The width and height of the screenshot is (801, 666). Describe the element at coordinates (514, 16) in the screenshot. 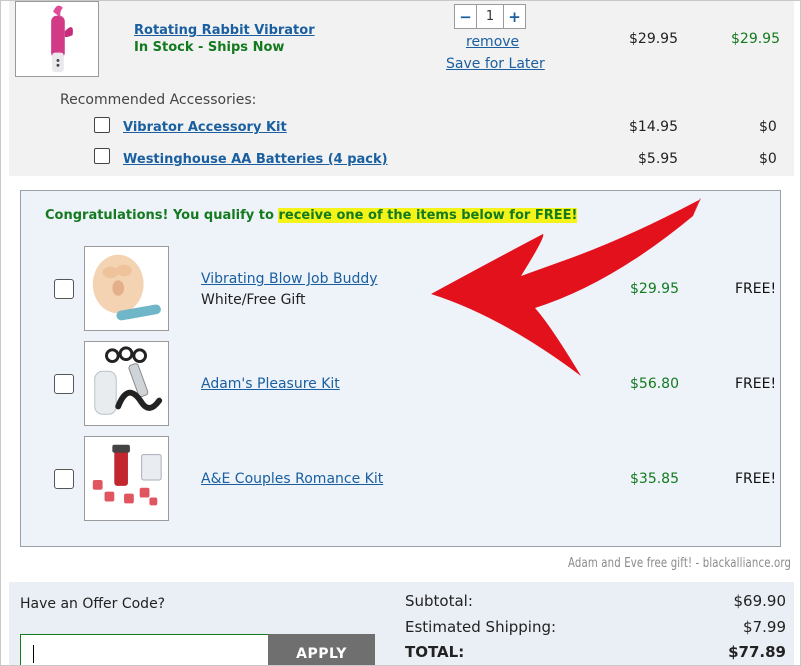

I see `qty-plus-button: +` at that location.